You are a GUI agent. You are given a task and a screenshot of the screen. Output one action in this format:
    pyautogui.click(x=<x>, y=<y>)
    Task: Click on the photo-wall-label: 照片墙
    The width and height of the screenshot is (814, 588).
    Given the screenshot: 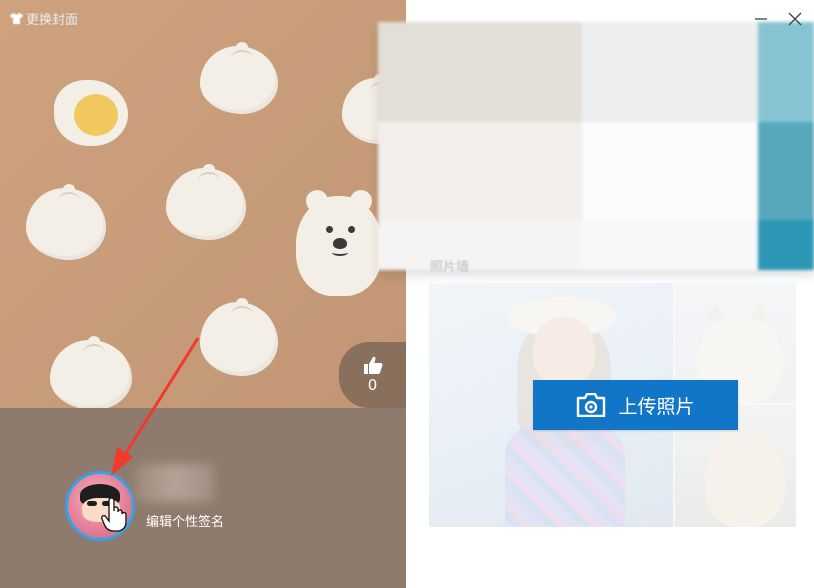 What is the action you would take?
    pyautogui.click(x=450, y=267)
    